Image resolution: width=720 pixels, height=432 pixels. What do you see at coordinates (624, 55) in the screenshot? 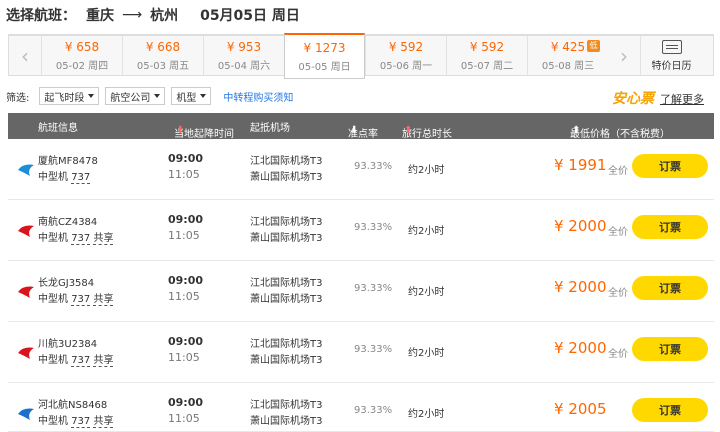
I see `next-dates-chevron-right-icon: ›` at bounding box center [624, 55].